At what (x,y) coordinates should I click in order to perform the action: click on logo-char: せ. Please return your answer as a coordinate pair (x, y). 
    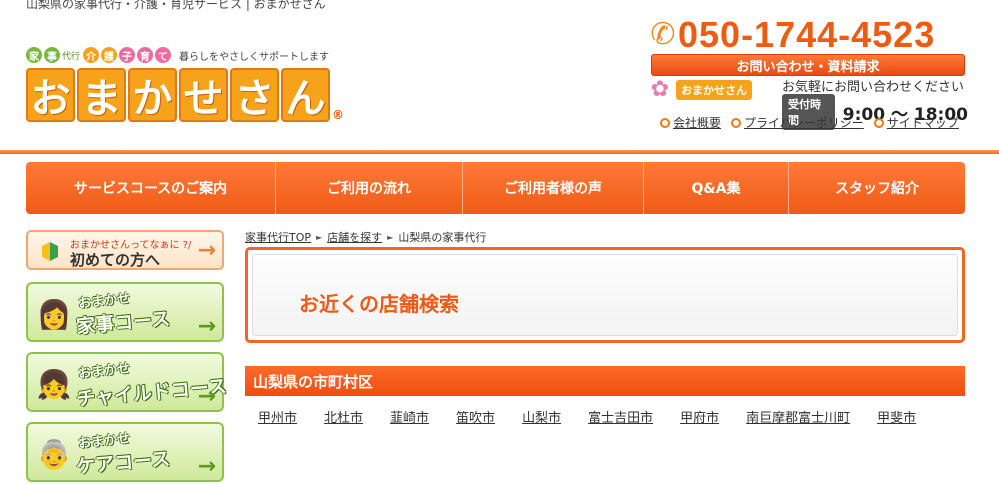
    Looking at the image, I should click on (203, 95).